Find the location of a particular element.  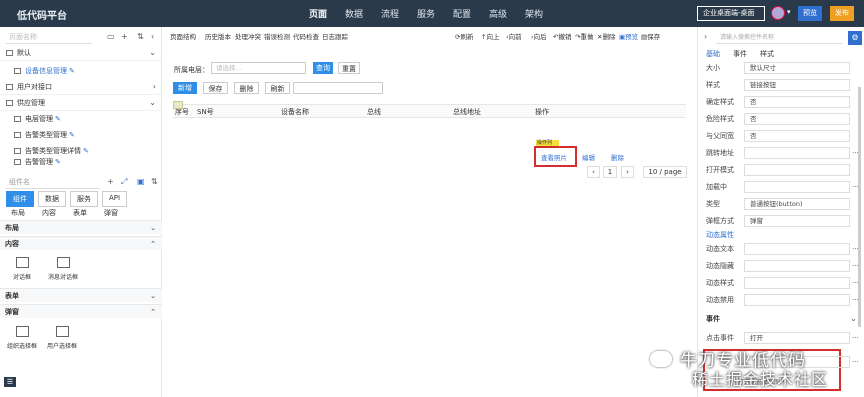

subtab-form: 表单 is located at coordinates (80, 213).